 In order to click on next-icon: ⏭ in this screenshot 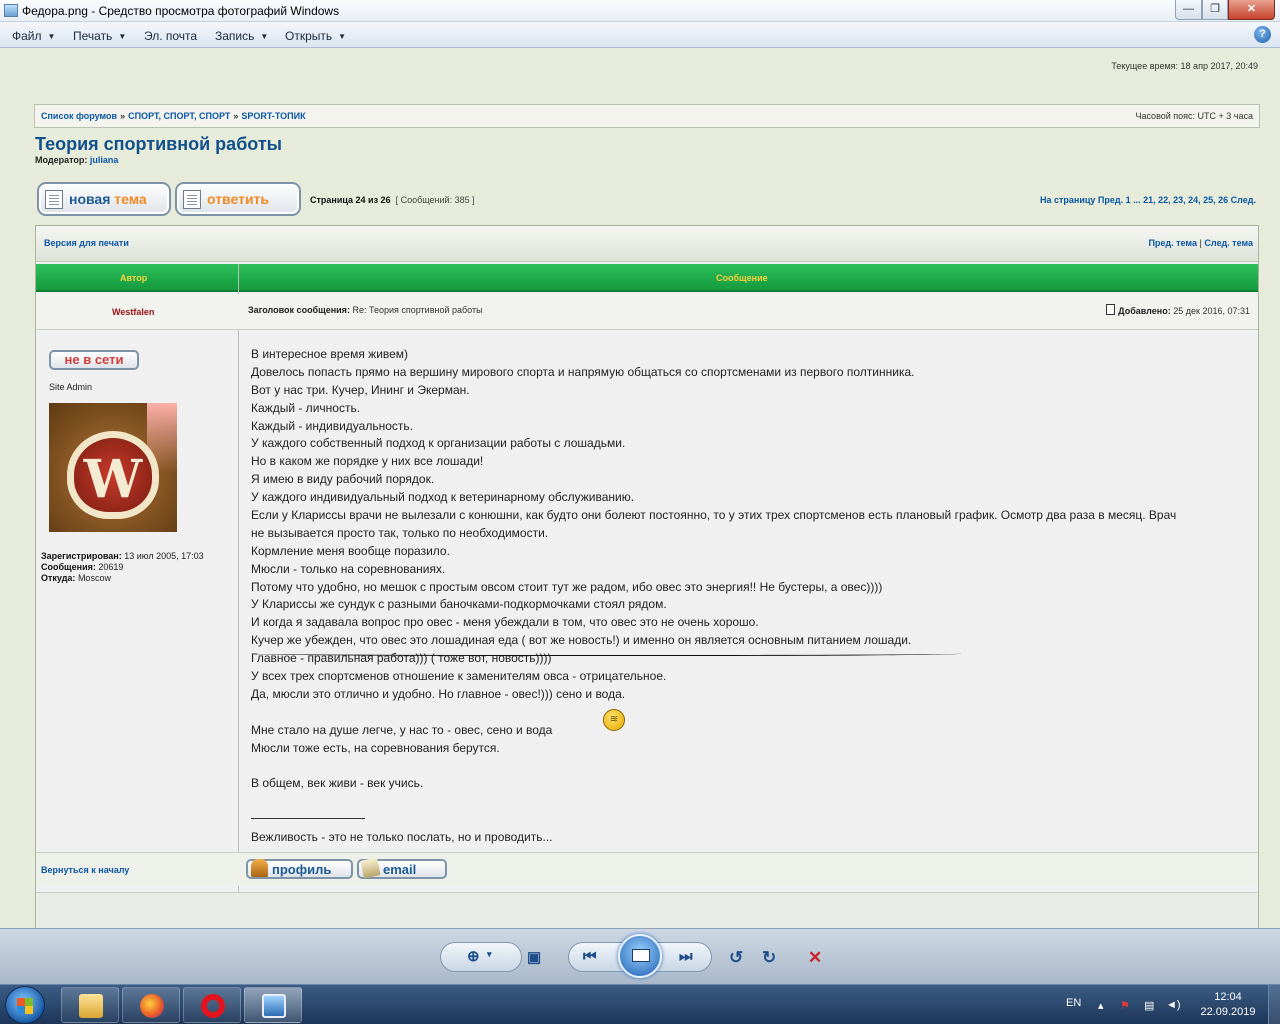, I will do `click(686, 956)`.